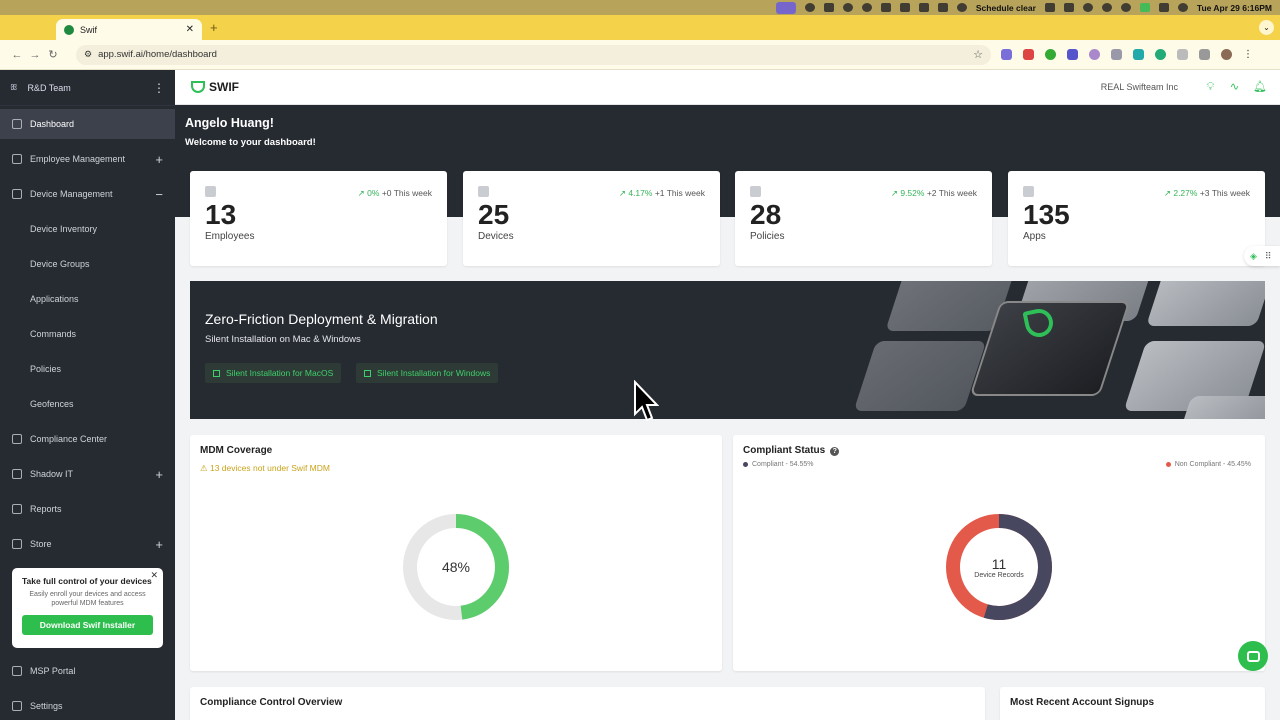 This screenshot has width=1280, height=720. I want to click on team-switcher: ꕥ R&D Team ⋮, so click(87, 88).